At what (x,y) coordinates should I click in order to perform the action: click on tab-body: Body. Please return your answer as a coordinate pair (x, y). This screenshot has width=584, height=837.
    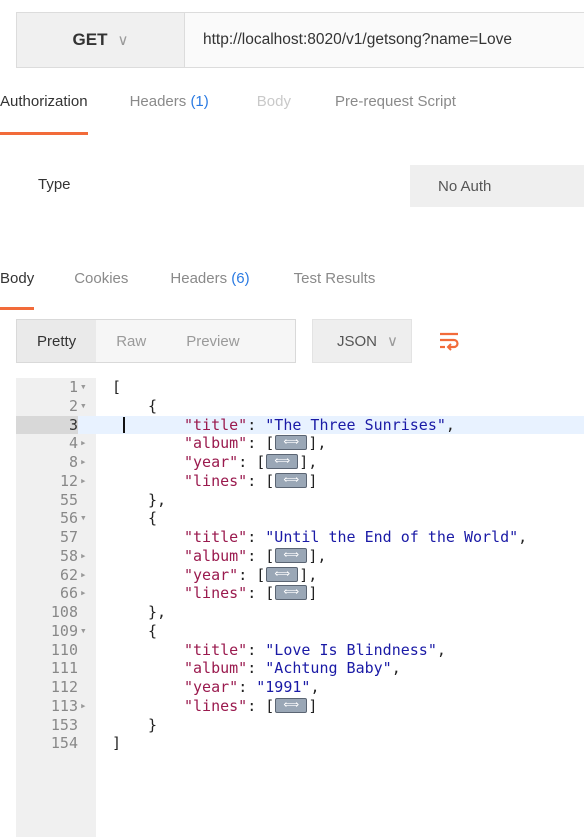
    Looking at the image, I should click on (274, 110).